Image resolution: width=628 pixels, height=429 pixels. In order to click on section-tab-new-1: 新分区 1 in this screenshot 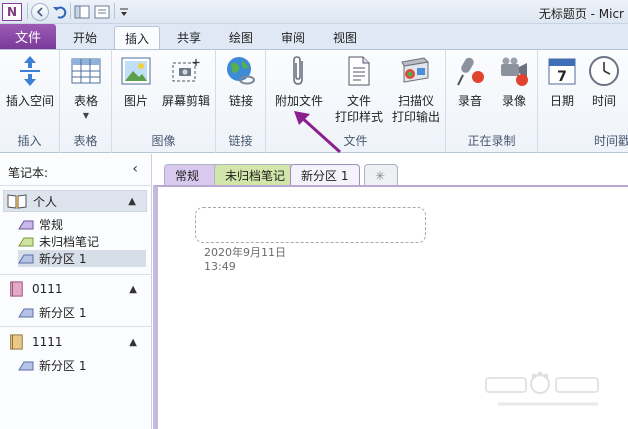, I will do `click(325, 175)`.